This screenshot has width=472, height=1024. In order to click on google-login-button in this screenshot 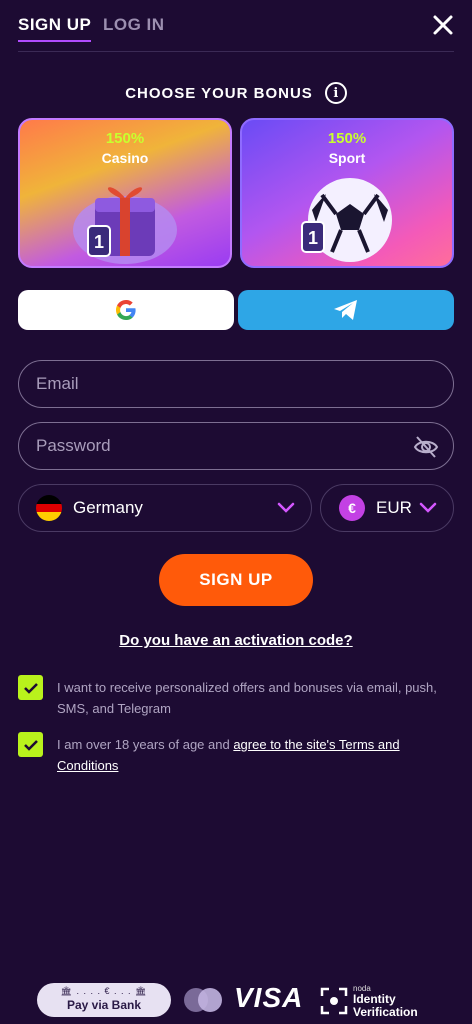, I will do `click(126, 310)`.